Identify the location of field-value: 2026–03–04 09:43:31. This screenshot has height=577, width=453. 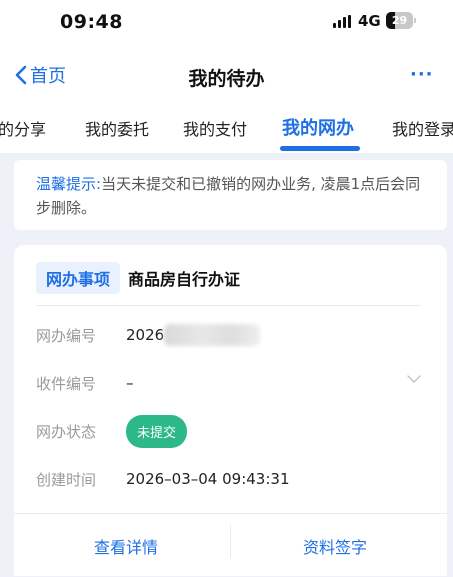
(208, 479).